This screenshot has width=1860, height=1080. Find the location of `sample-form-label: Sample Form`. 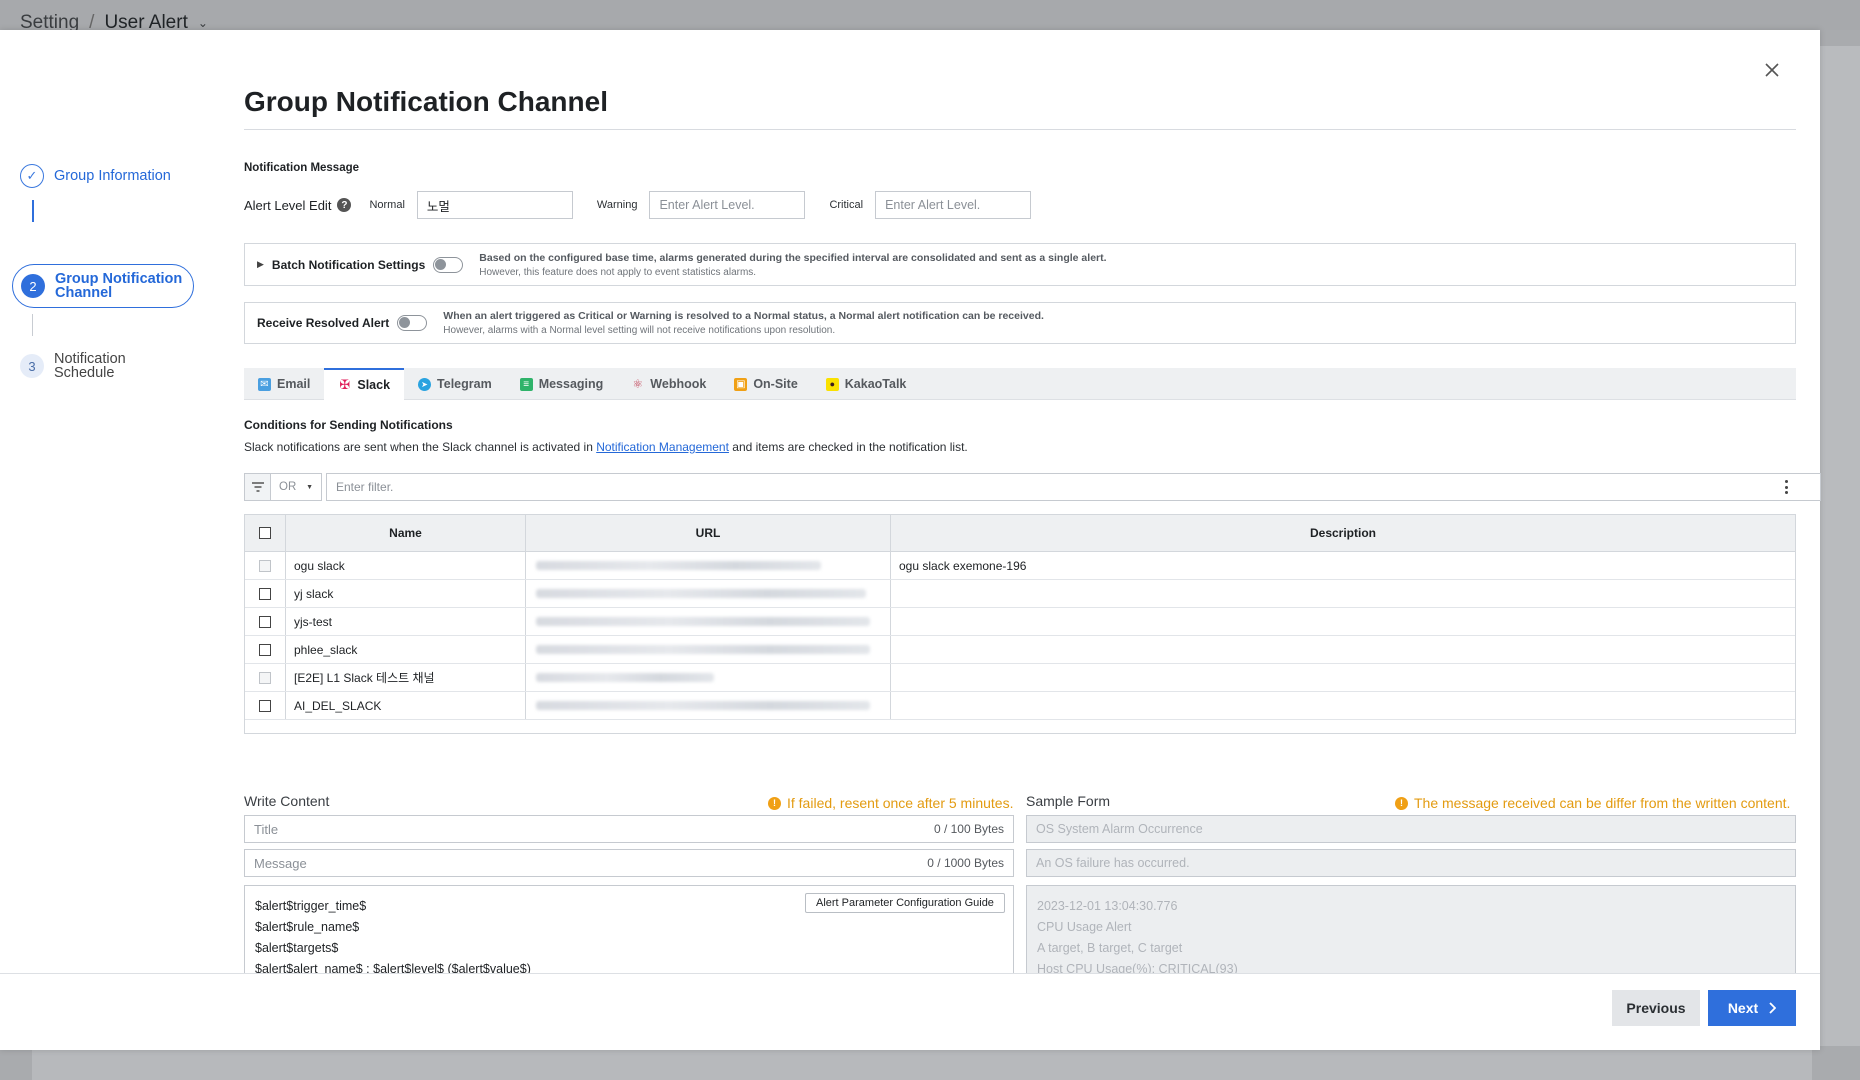

sample-form-label: Sample Form is located at coordinates (1068, 801).